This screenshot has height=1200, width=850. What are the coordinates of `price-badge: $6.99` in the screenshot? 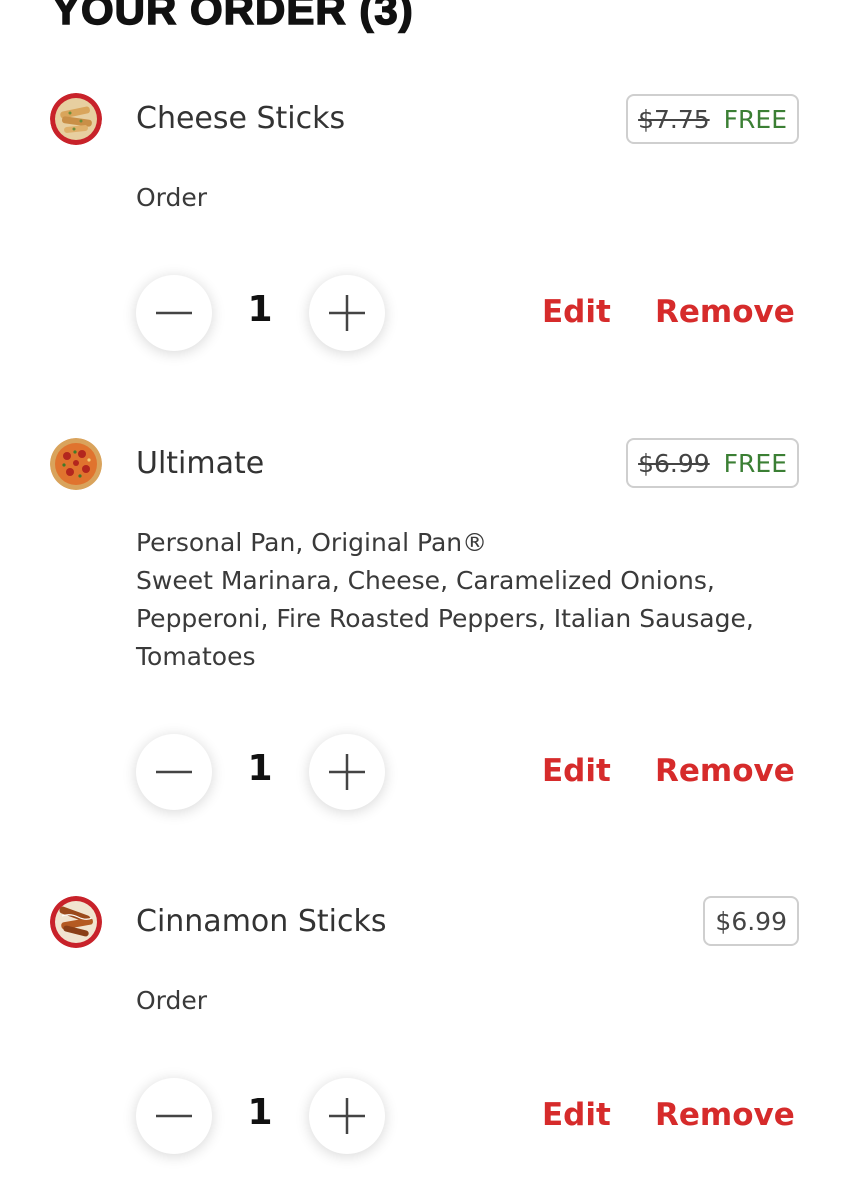 It's located at (751, 921).